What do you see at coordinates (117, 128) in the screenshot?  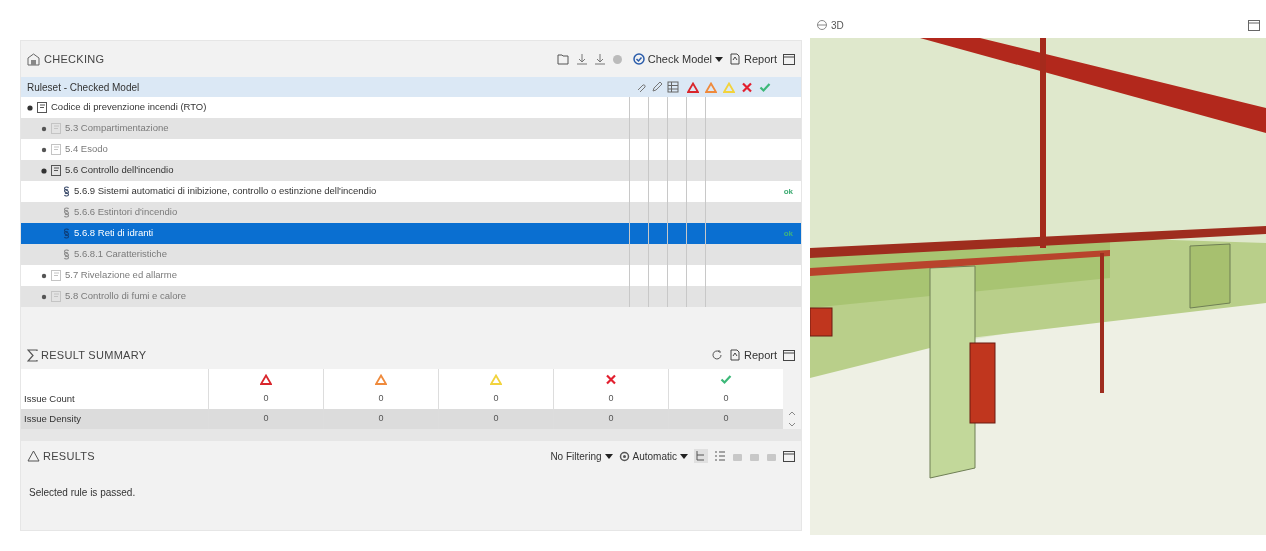 I see `tree-item-label: 5.3 Compartimentazione` at bounding box center [117, 128].